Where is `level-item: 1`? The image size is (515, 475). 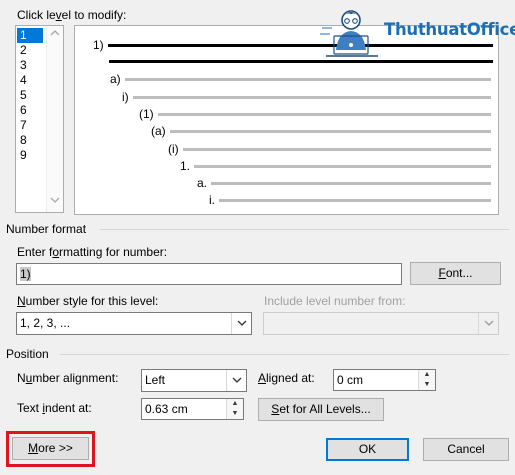 level-item: 1 is located at coordinates (30, 35).